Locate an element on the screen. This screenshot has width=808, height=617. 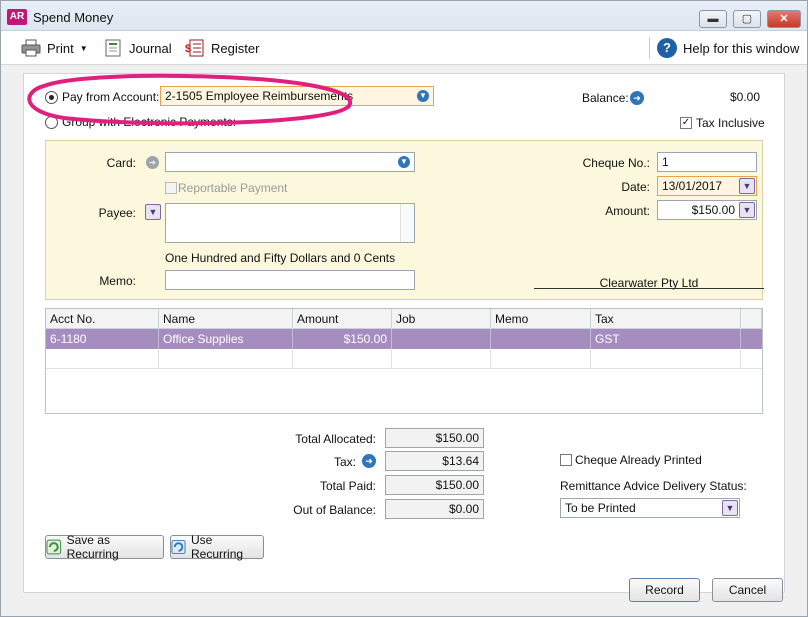
amount-label: Amount: is located at coordinates (627, 211).